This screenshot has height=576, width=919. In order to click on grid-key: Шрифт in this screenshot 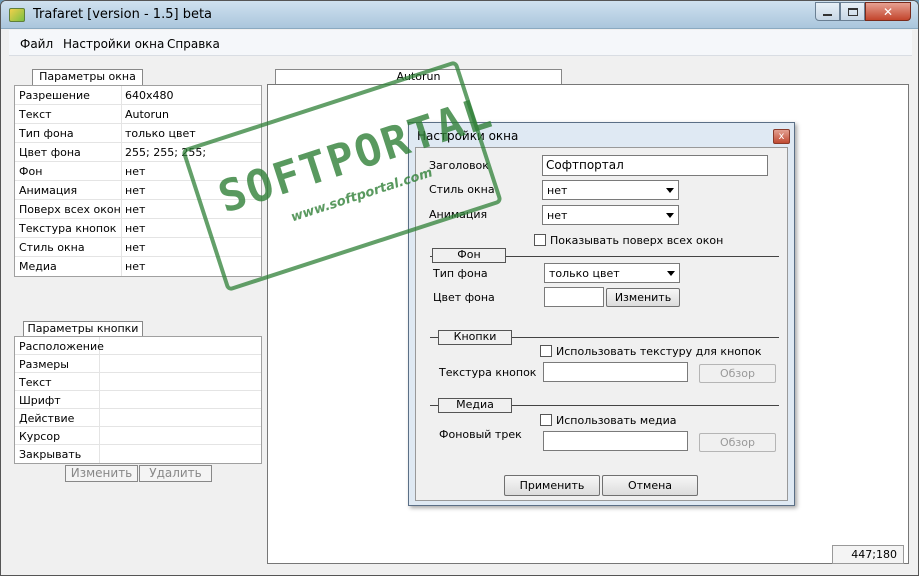, I will do `click(40, 400)`.